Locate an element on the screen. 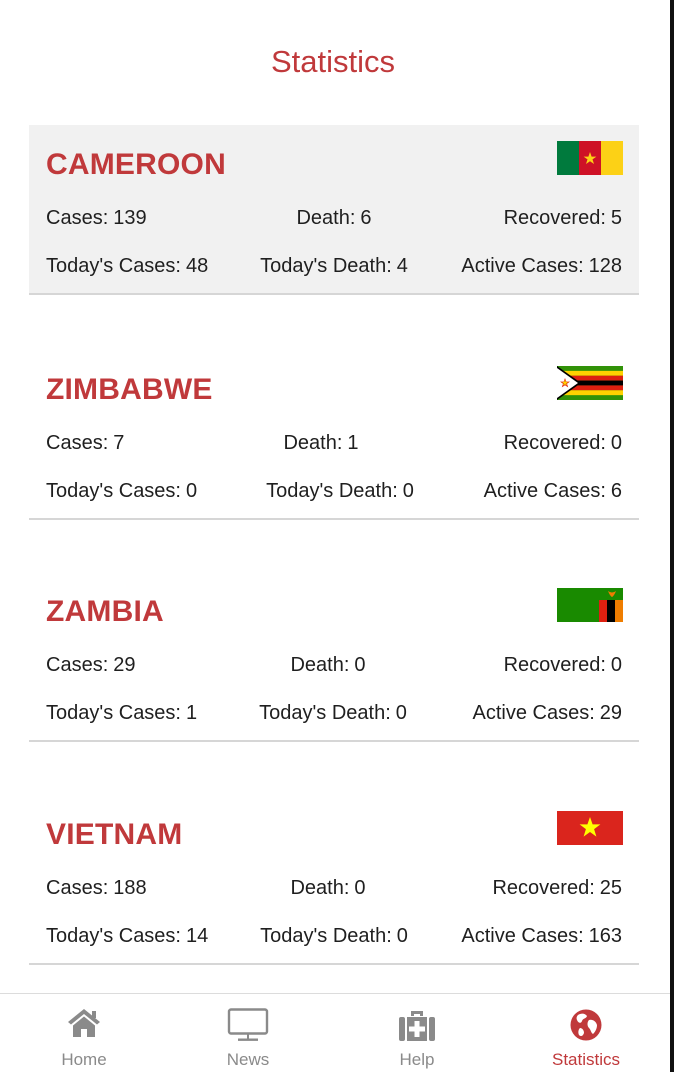  home-icon is located at coordinates (84, 1024).